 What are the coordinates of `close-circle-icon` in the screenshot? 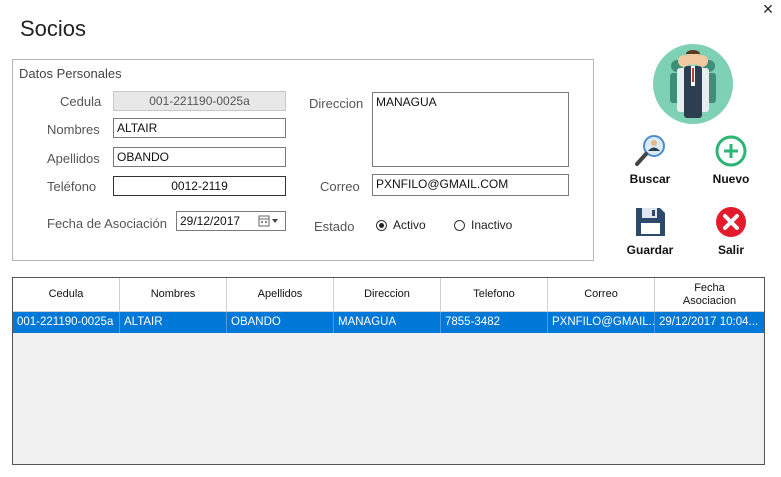 It's located at (731, 222).